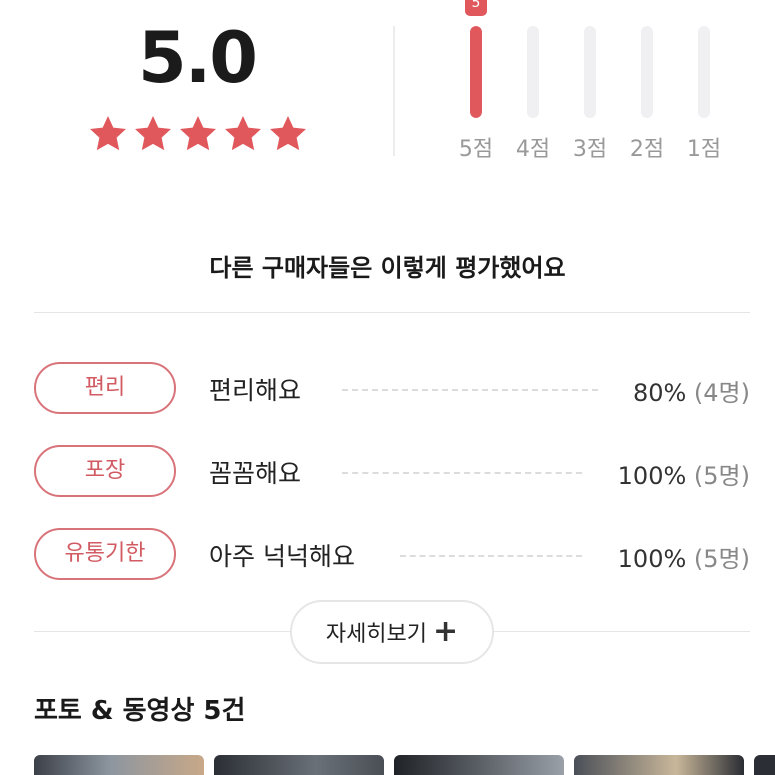 This screenshot has height=775, width=775. Describe the element at coordinates (704, 149) in the screenshot. I see `bar-label: 1점` at that location.